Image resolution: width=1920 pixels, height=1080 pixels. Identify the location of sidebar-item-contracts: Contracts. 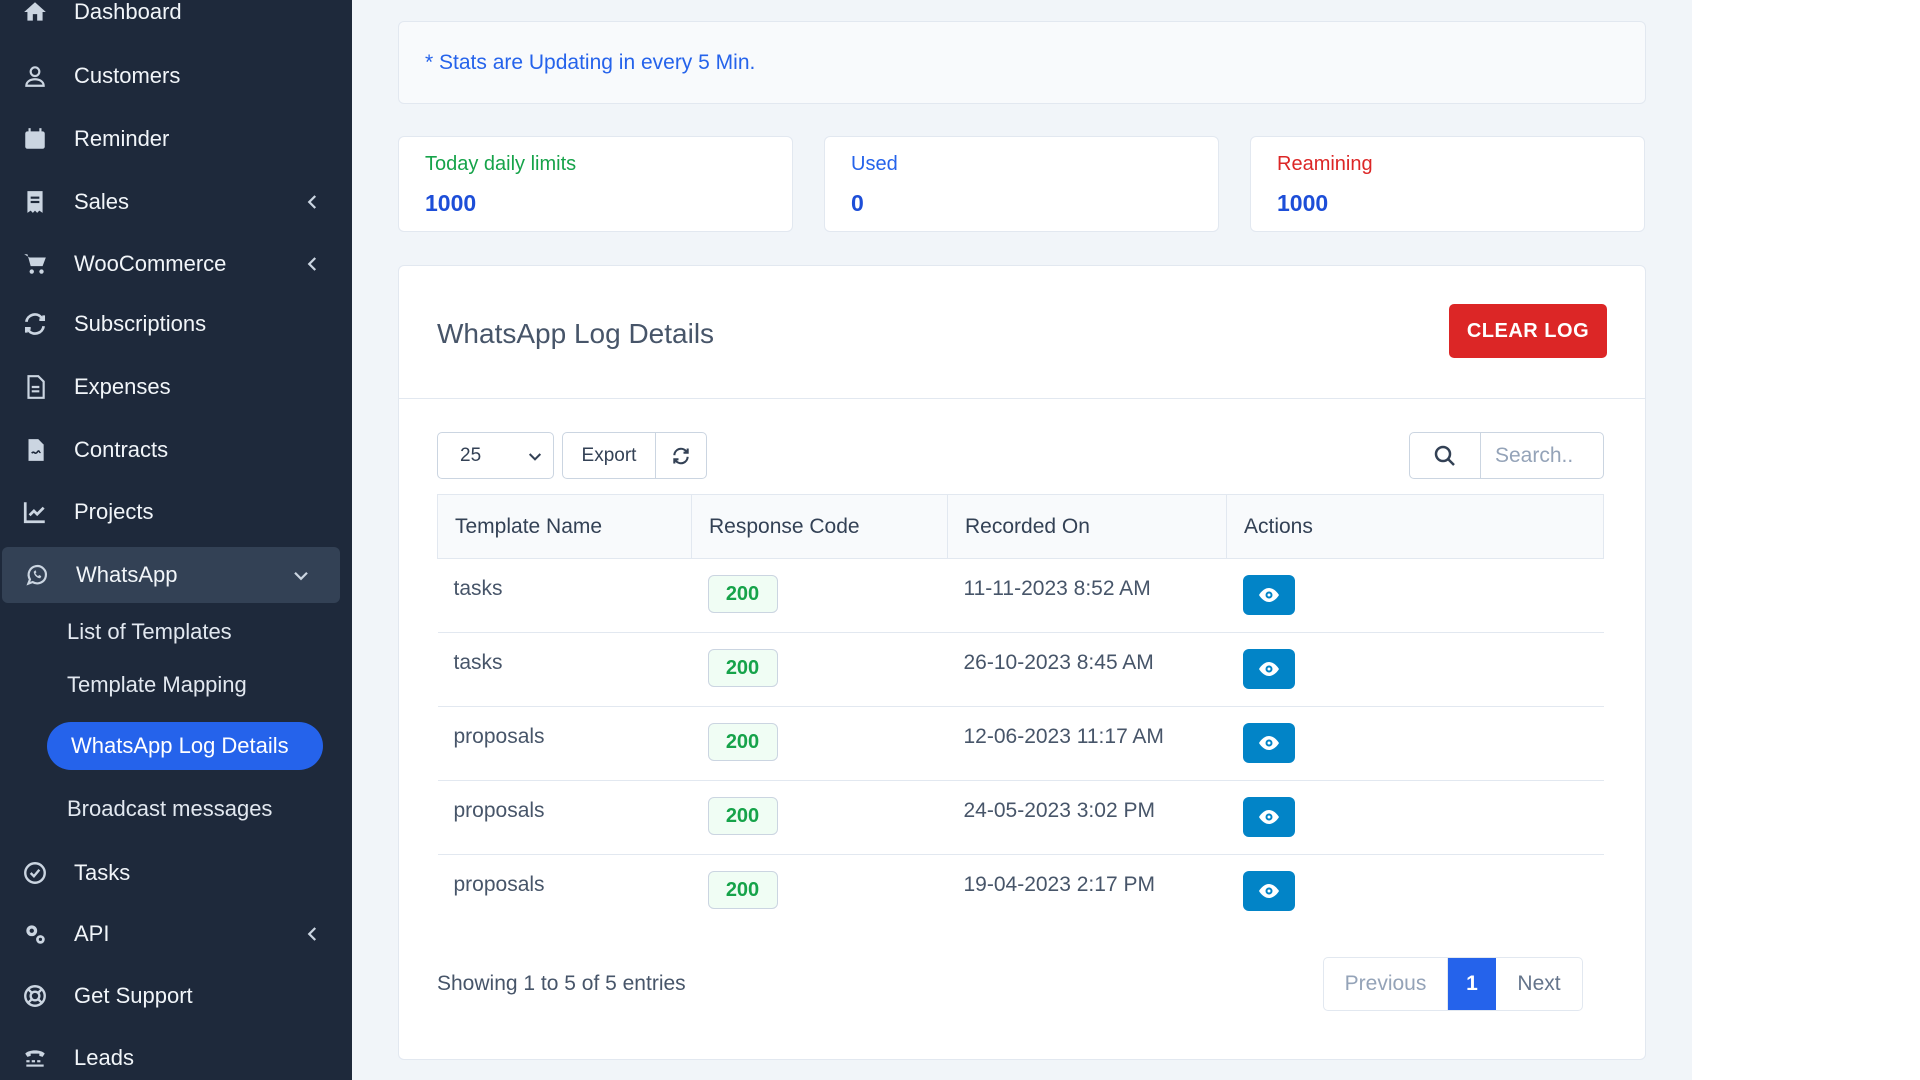
(176, 450).